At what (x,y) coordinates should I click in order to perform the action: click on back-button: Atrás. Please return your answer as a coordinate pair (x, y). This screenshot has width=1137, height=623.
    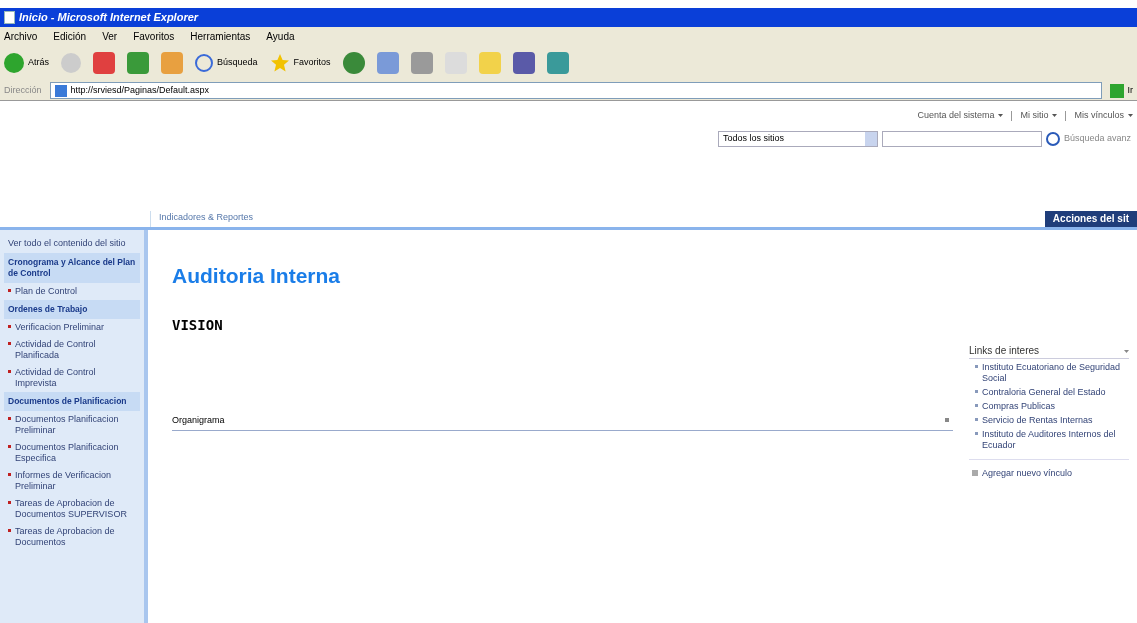
    Looking at the image, I should click on (26, 63).